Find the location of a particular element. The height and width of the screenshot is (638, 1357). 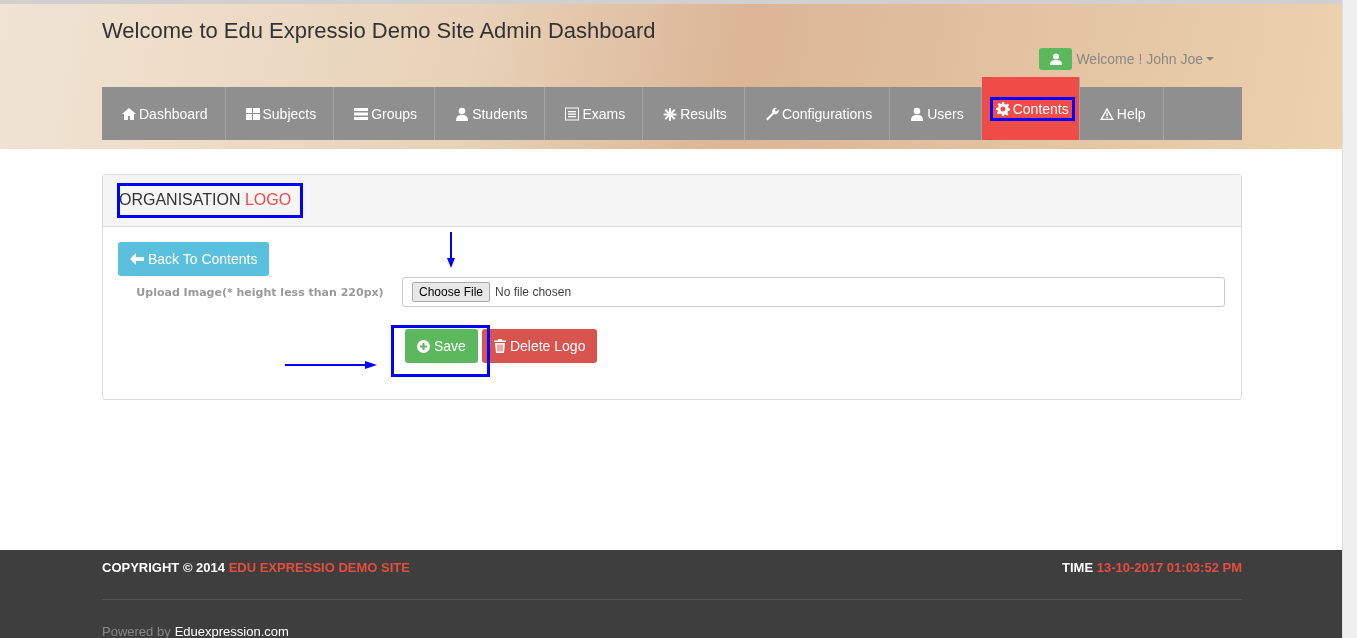

grid-icon is located at coordinates (252, 113).